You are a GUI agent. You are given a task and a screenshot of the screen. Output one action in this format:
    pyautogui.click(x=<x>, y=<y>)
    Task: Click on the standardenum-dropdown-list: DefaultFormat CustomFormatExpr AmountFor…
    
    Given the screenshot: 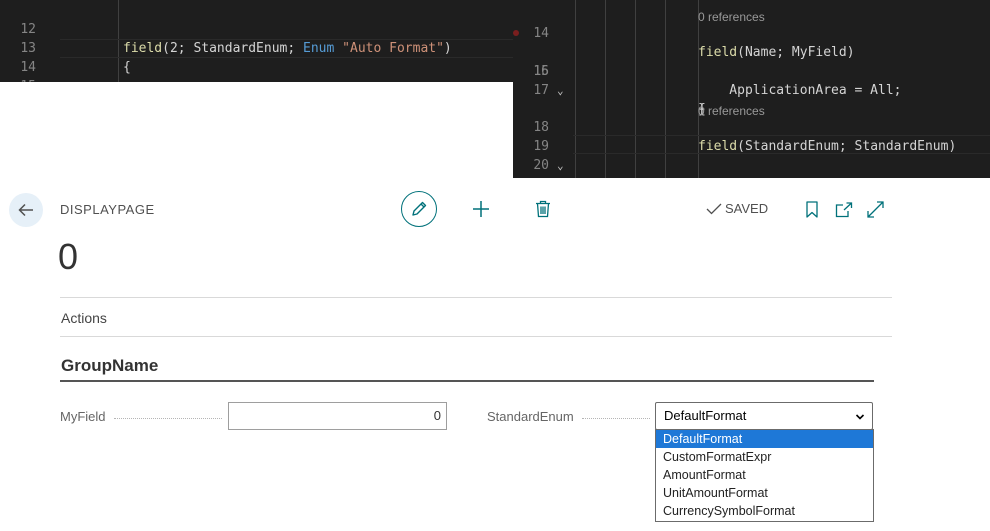 What is the action you would take?
    pyautogui.click(x=764, y=475)
    